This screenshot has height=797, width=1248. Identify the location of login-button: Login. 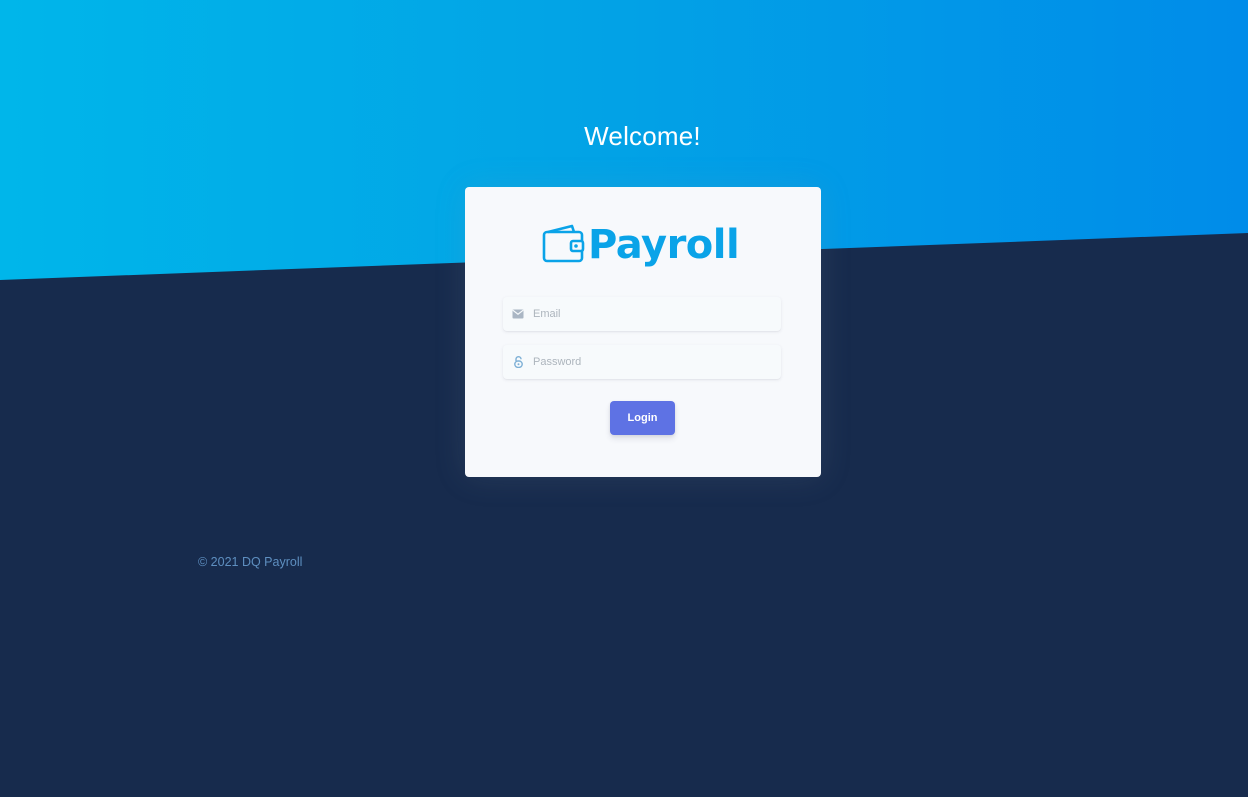
(642, 418).